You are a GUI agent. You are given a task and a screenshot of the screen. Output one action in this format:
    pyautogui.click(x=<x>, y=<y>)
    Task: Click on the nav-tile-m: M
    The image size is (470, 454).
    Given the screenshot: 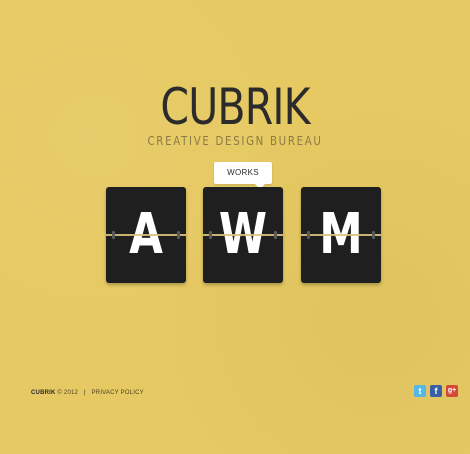 What is the action you would take?
    pyautogui.click(x=341, y=235)
    